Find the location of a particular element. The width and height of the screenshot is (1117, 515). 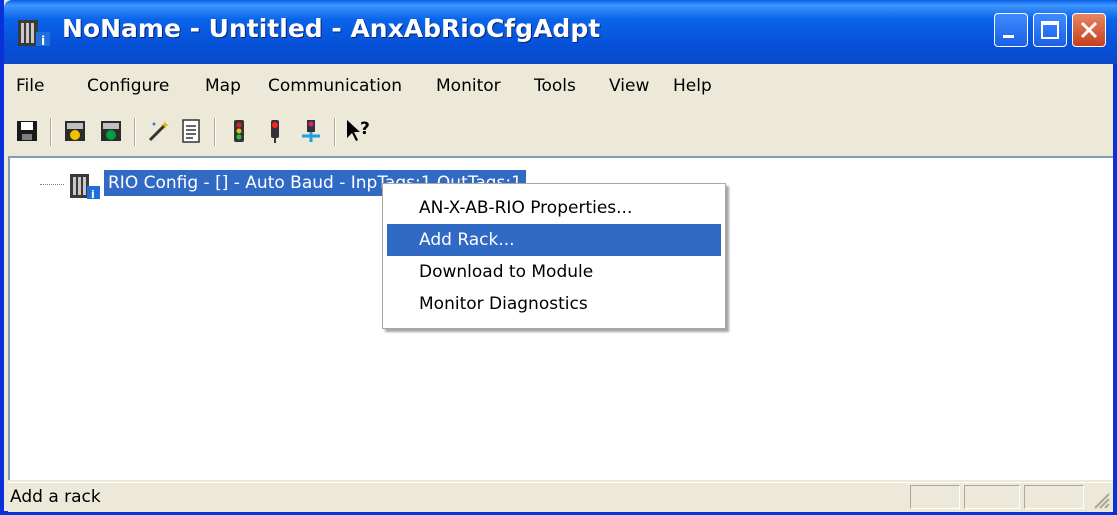

configure-button is located at coordinates (75, 131).